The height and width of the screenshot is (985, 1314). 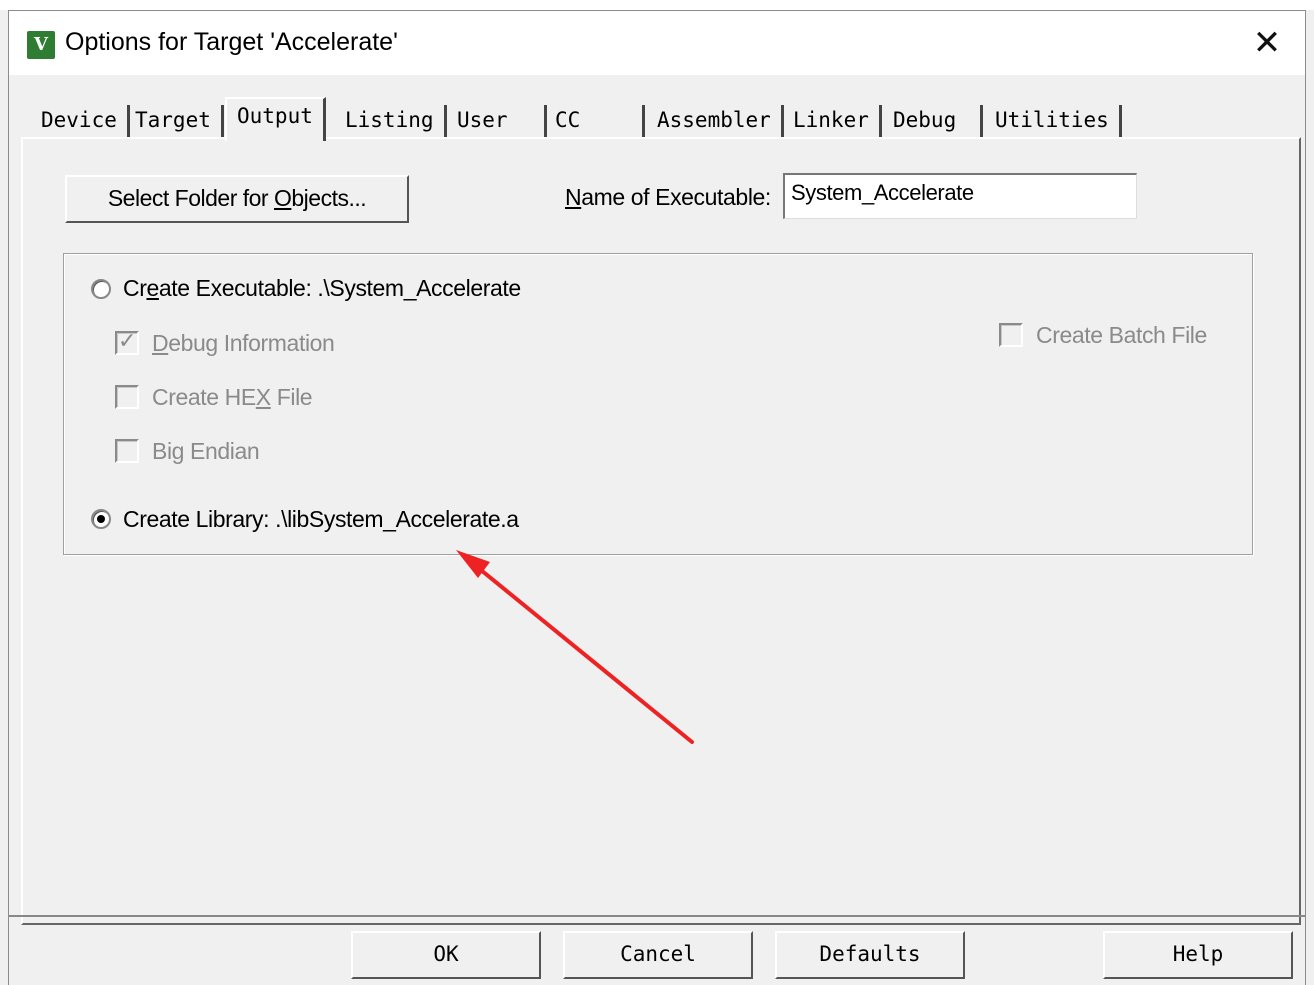 What do you see at coordinates (80, 121) in the screenshot?
I see `tab-device: Device` at bounding box center [80, 121].